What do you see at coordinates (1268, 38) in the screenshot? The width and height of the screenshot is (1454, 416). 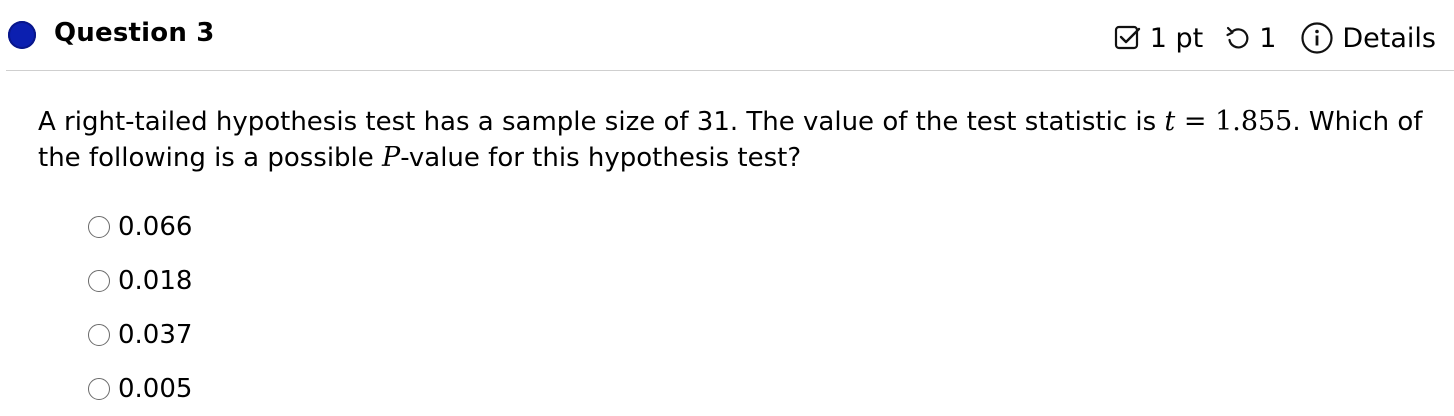 I see `attempts-count: 1` at bounding box center [1268, 38].